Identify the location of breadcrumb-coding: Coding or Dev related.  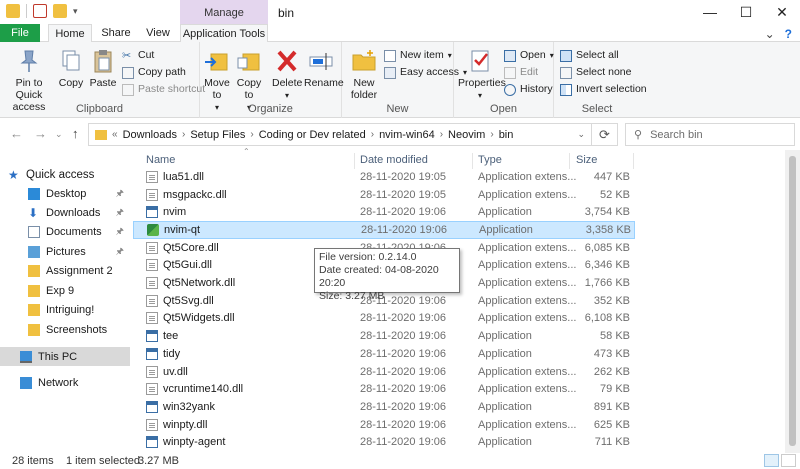
(312, 135).